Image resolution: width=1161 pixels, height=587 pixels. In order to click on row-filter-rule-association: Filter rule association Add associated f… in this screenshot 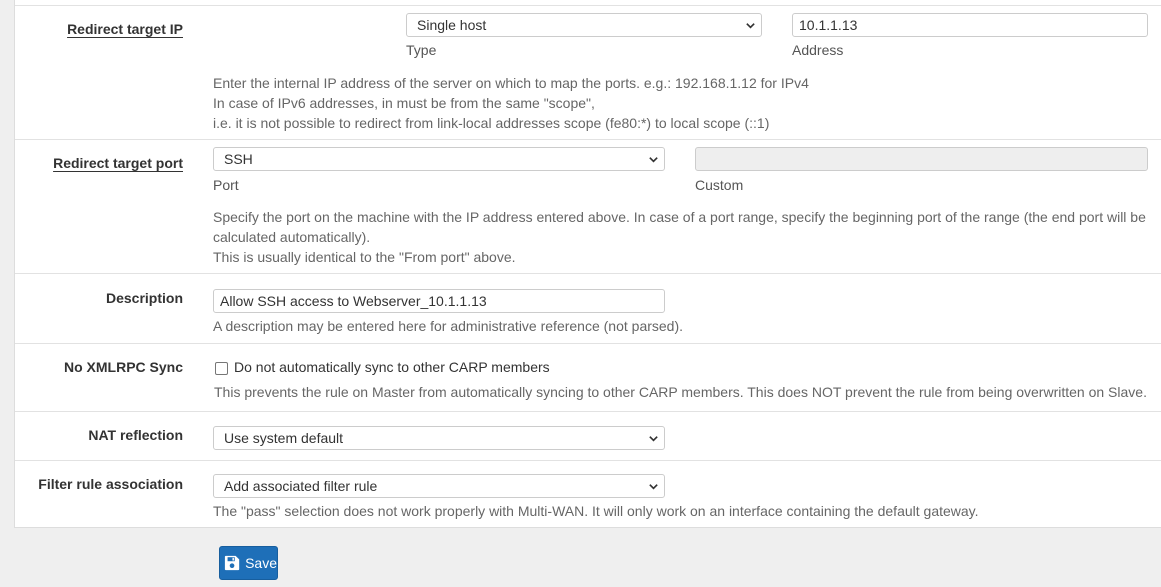, I will do `click(588, 494)`.